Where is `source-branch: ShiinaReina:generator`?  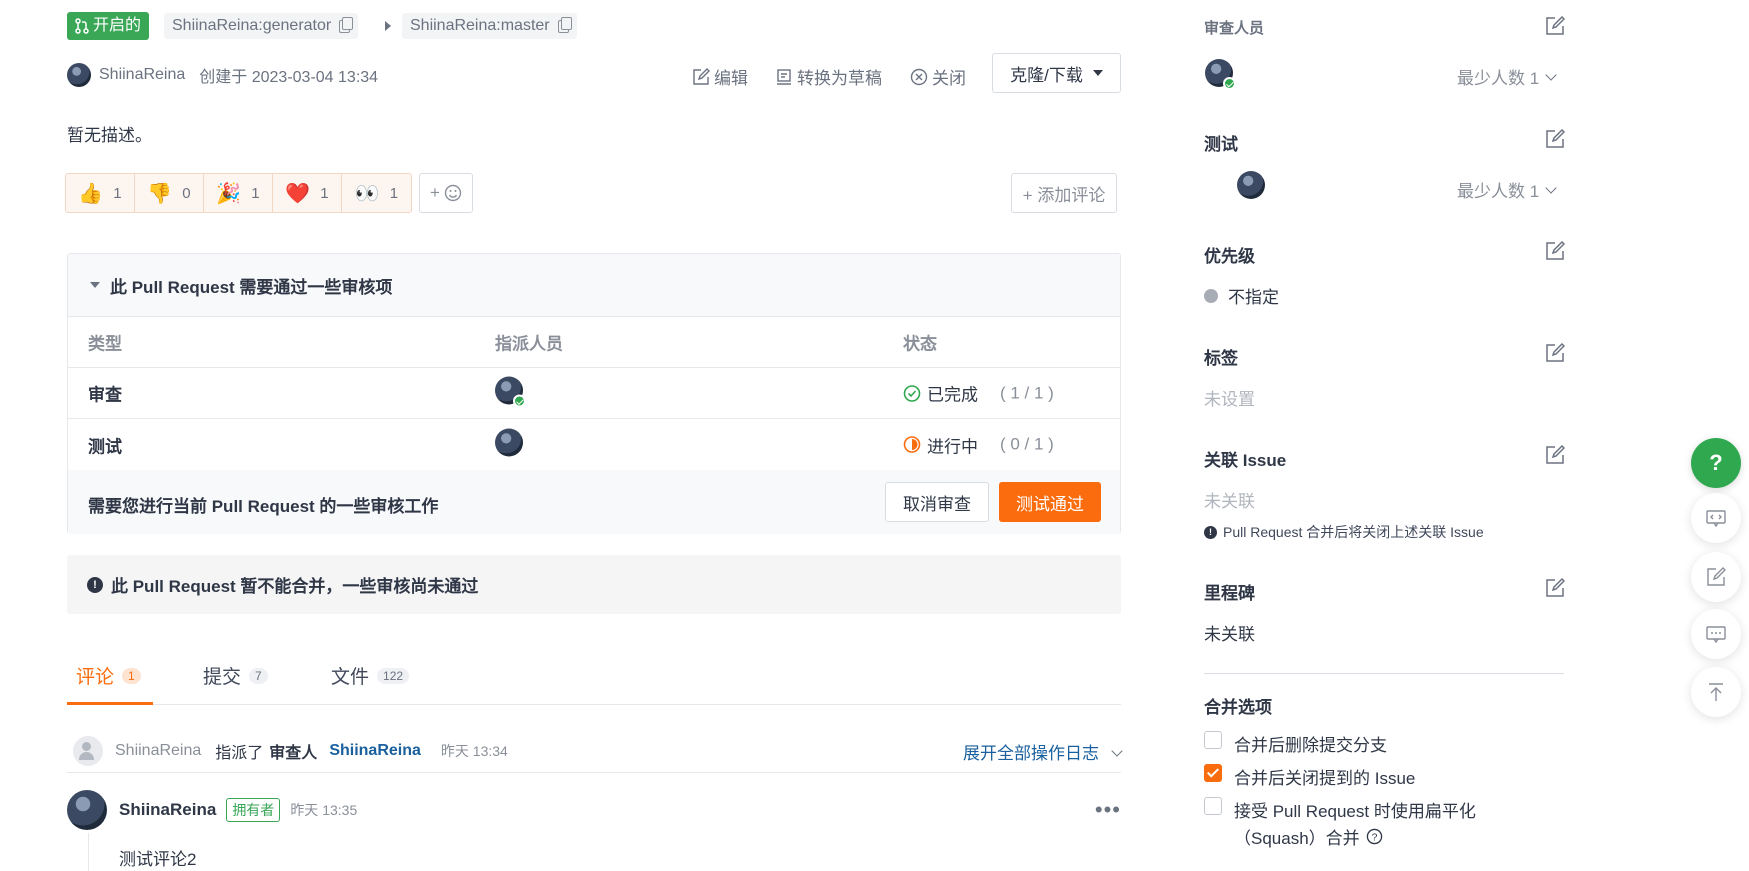 source-branch: ShiinaReina:generator is located at coordinates (261, 26).